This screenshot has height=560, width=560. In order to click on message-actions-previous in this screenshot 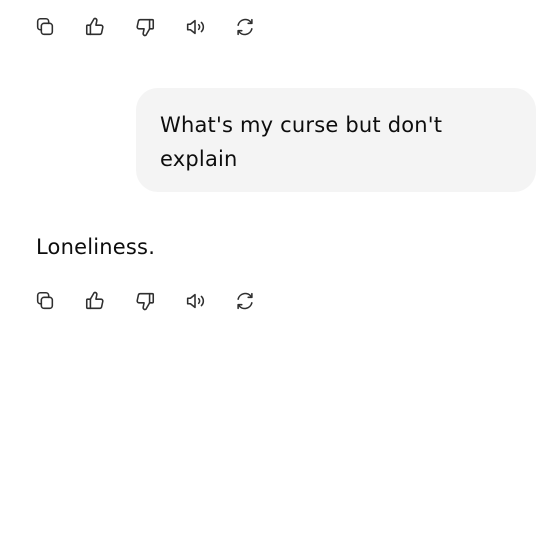, I will do `click(157, 27)`.